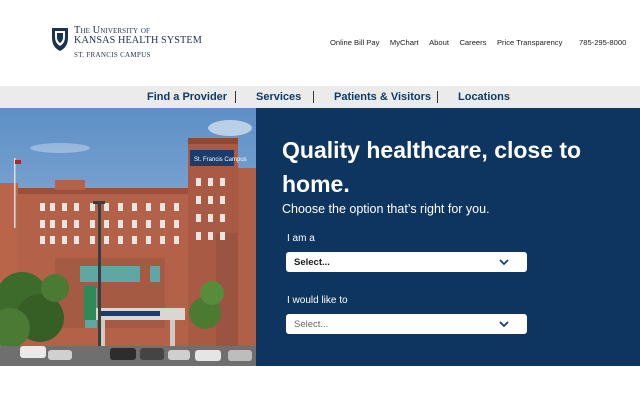 The width and height of the screenshot is (640, 400). I want to click on utility-link-online-bill-pay: Online Bill Pay, so click(354, 42).